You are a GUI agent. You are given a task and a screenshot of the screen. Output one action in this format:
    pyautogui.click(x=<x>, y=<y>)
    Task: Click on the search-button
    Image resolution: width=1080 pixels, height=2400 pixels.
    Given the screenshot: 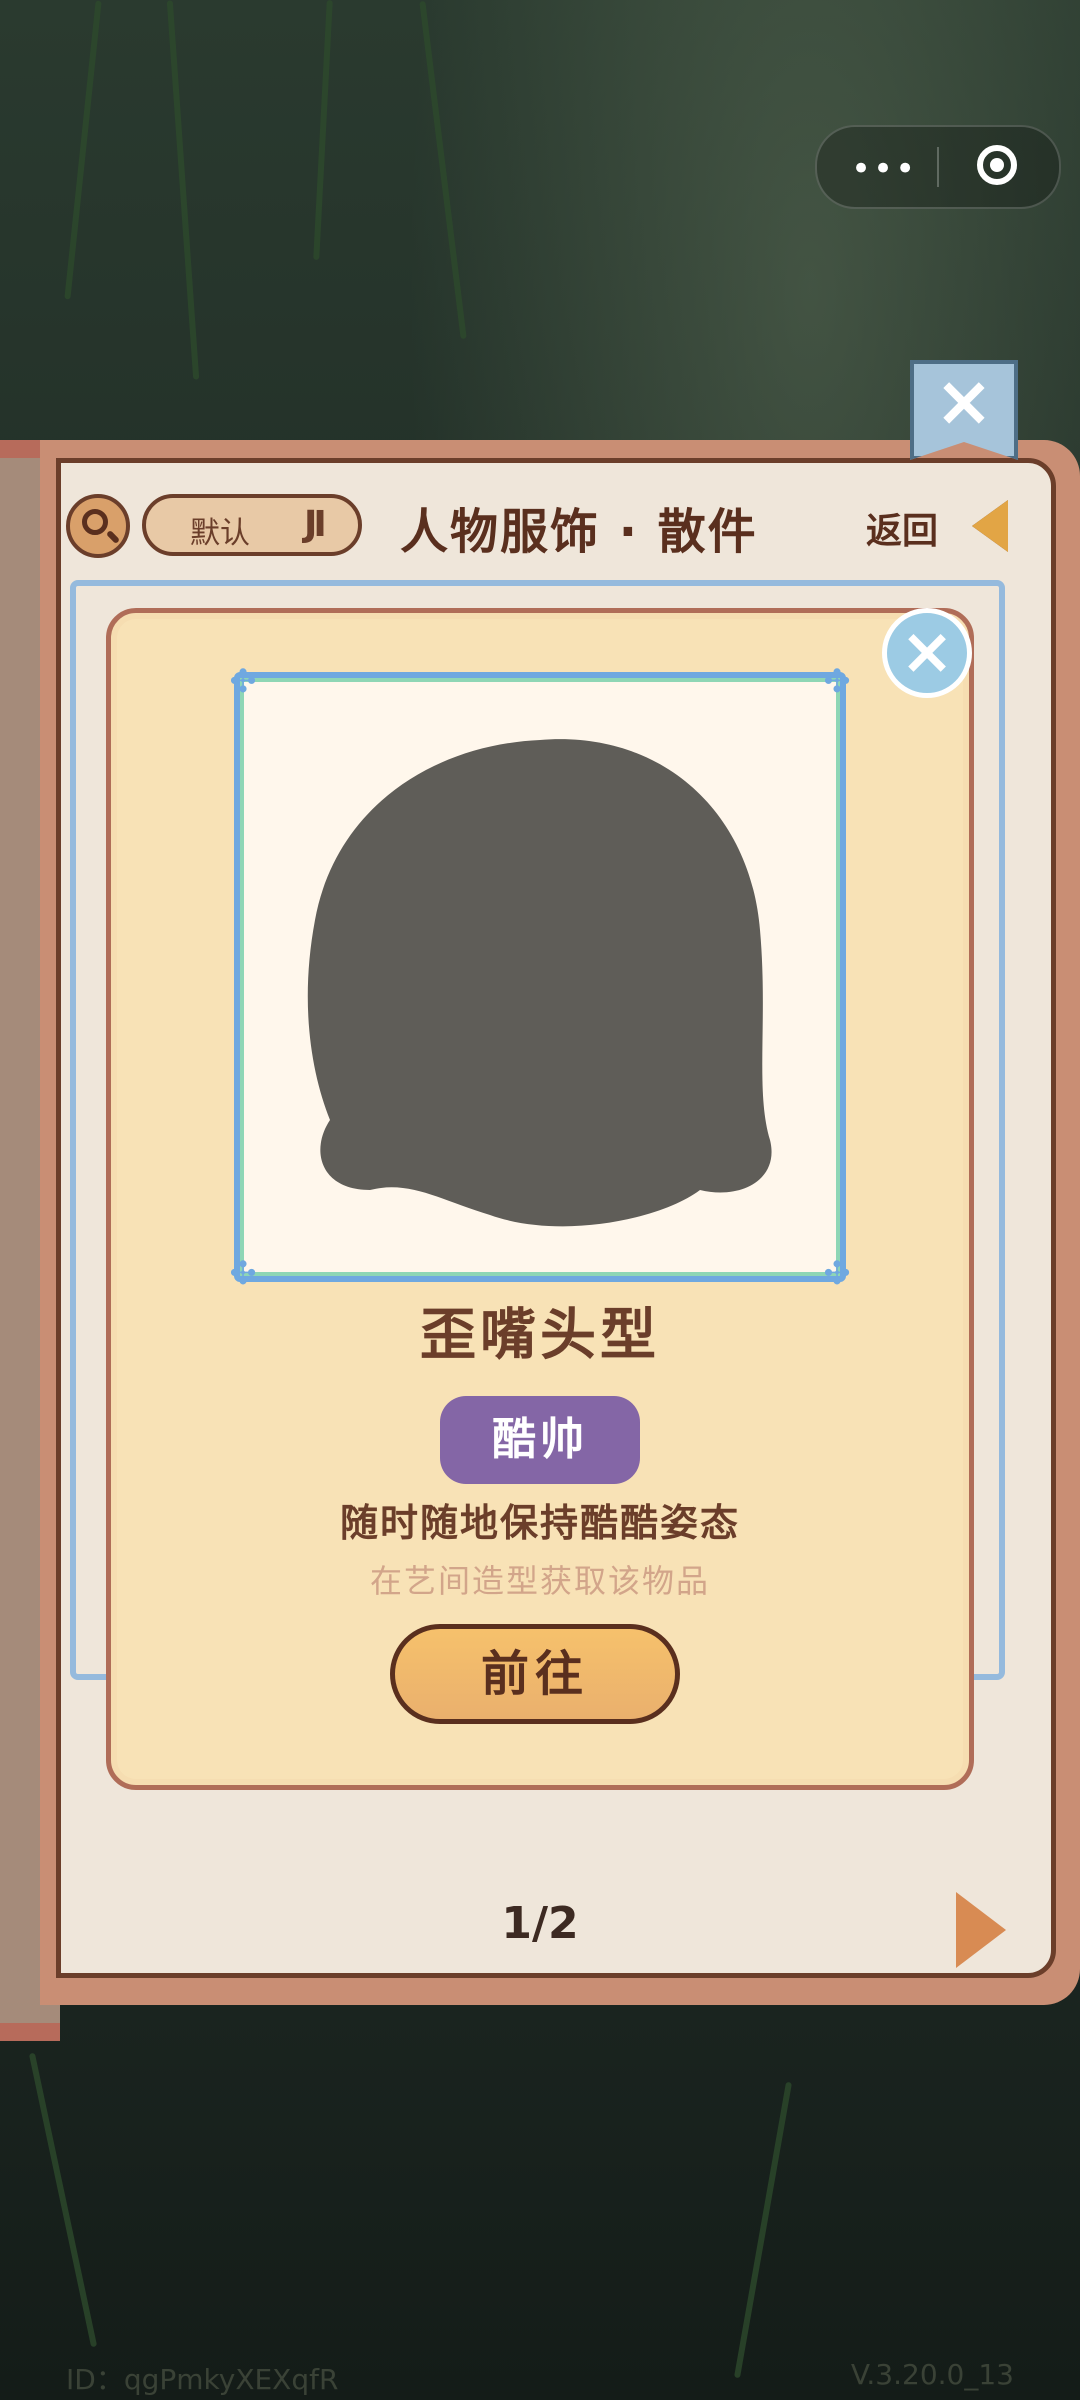 What is the action you would take?
    pyautogui.click(x=98, y=526)
    